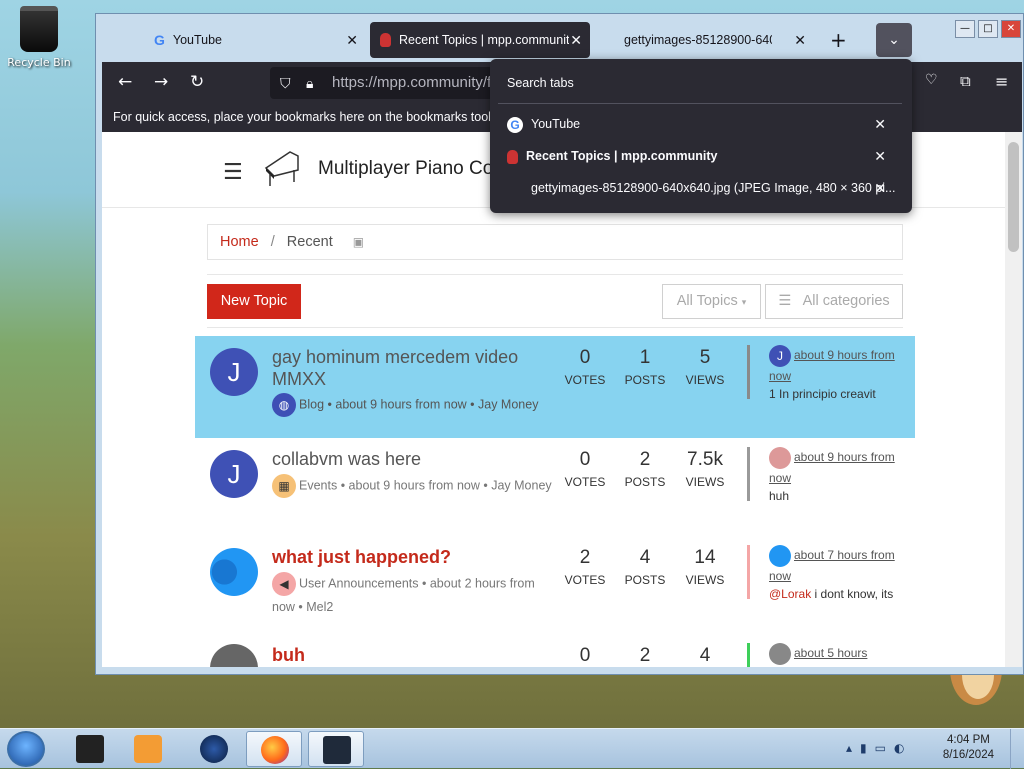 The height and width of the screenshot is (769, 1024). What do you see at coordinates (1001, 81) in the screenshot?
I see `menu-icon: ≡` at bounding box center [1001, 81].